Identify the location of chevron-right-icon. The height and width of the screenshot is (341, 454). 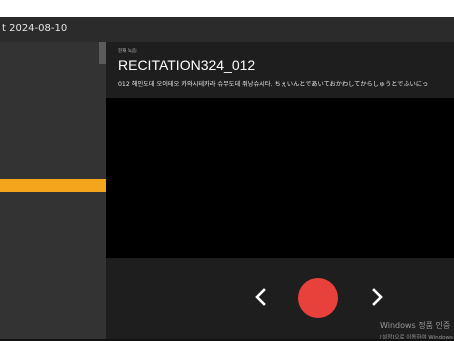
(377, 297).